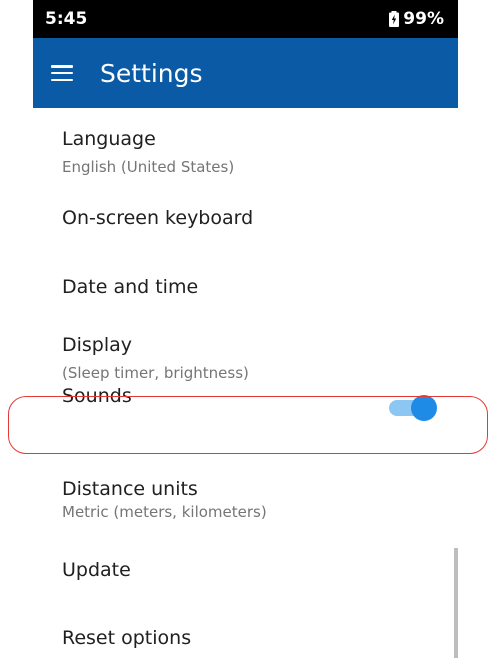 Image resolution: width=495 pixels, height=658 pixels. What do you see at coordinates (66, 19) in the screenshot?
I see `status-time: 5:45` at bounding box center [66, 19].